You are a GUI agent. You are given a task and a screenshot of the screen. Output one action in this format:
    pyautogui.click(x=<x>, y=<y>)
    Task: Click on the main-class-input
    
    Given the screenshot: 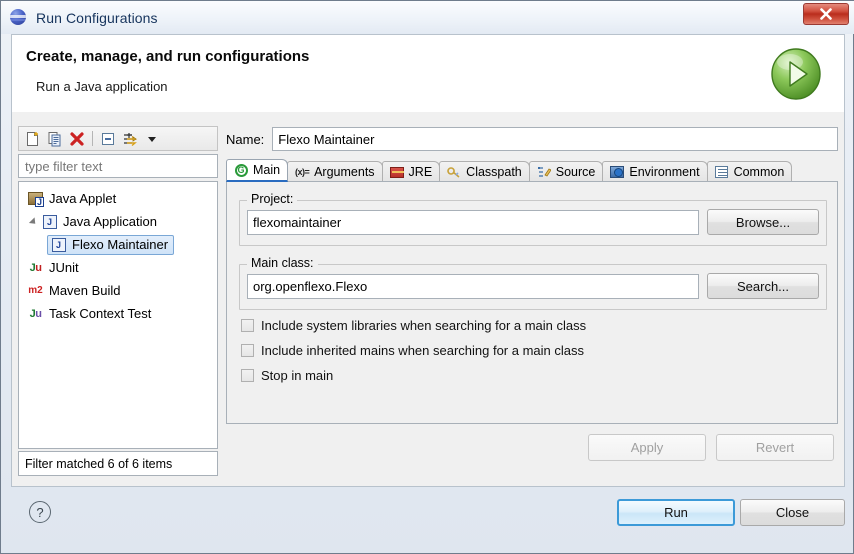 What is the action you would take?
    pyautogui.click(x=473, y=286)
    